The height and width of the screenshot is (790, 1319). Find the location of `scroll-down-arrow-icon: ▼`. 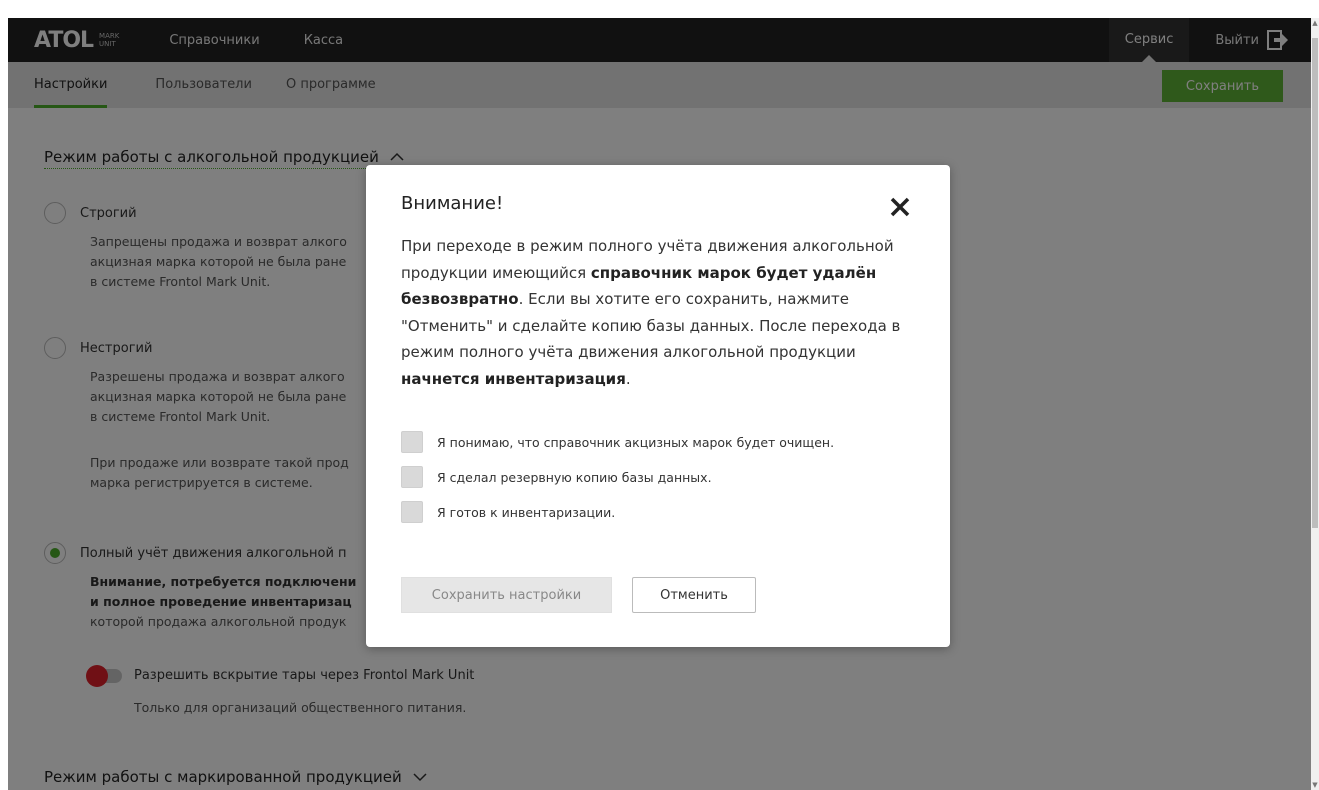

scroll-down-arrow-icon: ▼ is located at coordinates (1315, 785).